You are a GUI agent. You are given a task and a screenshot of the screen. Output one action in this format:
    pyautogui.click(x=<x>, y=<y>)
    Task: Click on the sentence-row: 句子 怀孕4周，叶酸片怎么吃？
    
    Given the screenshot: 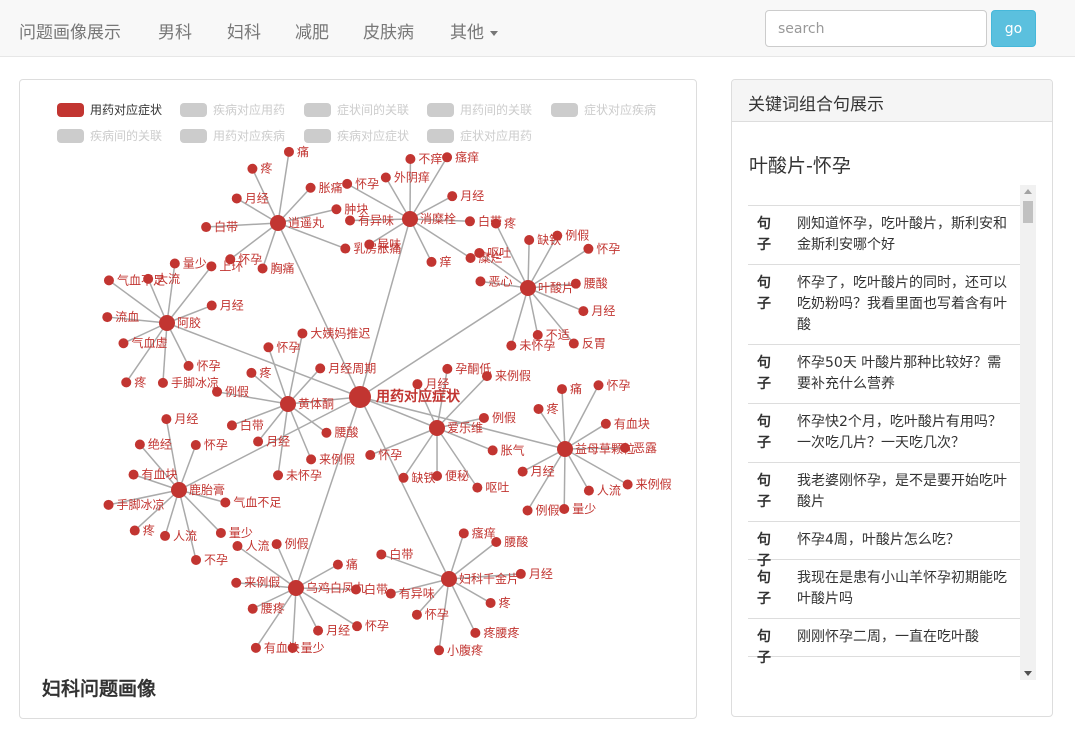 What is the action you would take?
    pyautogui.click(x=884, y=545)
    